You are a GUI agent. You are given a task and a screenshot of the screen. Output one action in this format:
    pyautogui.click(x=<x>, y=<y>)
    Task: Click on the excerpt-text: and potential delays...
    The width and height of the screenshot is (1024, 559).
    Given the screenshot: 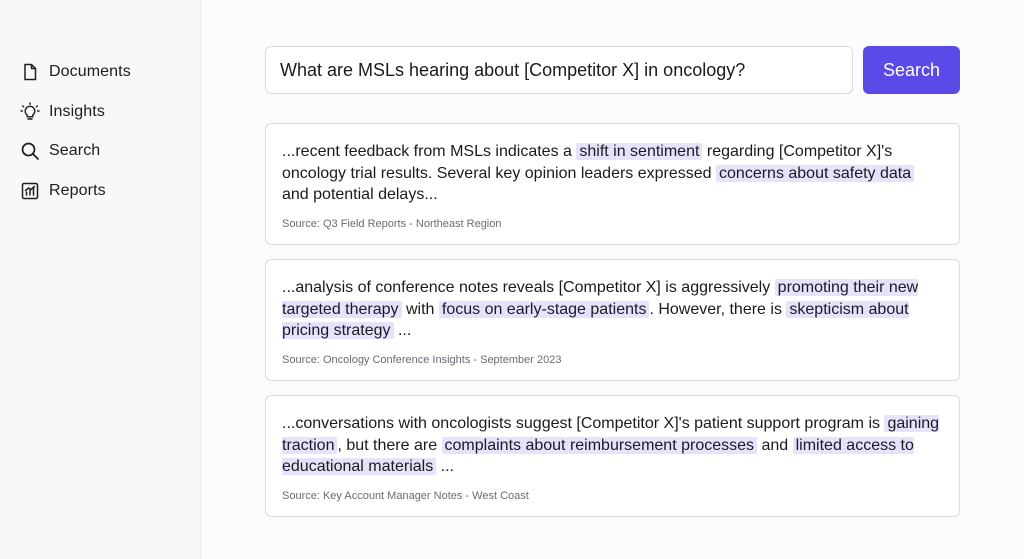 What is the action you would take?
    pyautogui.click(x=360, y=194)
    